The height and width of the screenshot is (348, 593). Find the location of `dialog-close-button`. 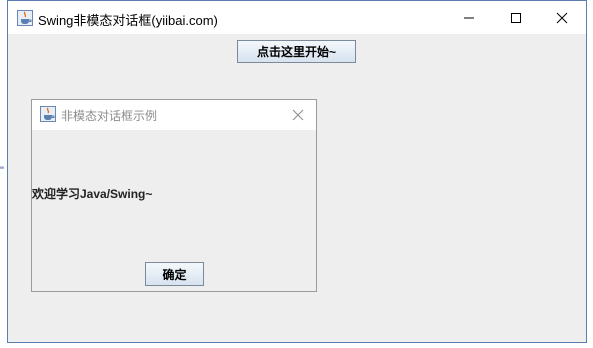

dialog-close-button is located at coordinates (298, 115).